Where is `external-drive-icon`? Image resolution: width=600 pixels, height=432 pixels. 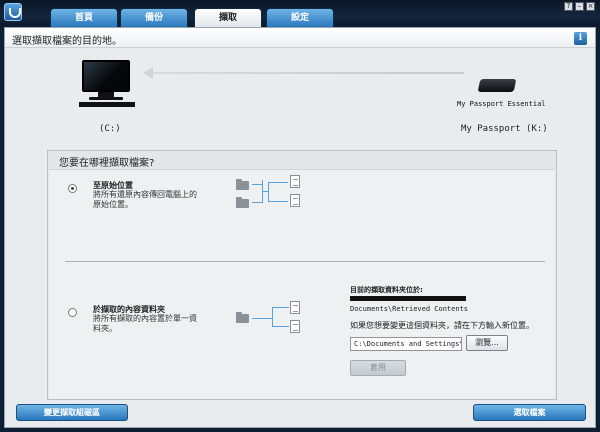 external-drive-icon is located at coordinates (497, 85).